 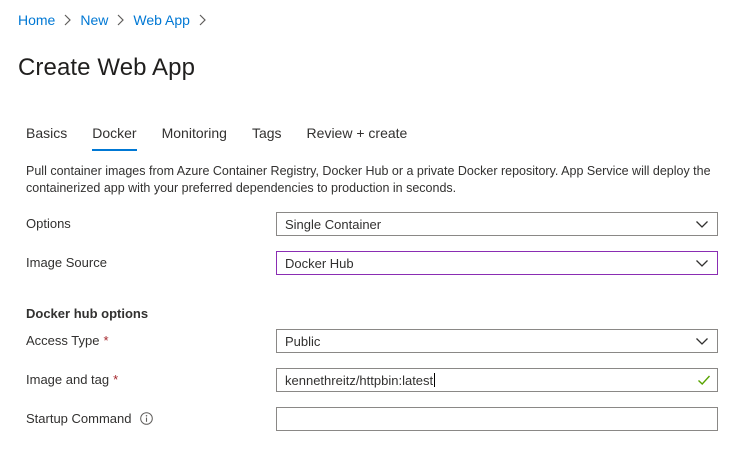 I want to click on tab-tags: Tags, so click(x=267, y=138).